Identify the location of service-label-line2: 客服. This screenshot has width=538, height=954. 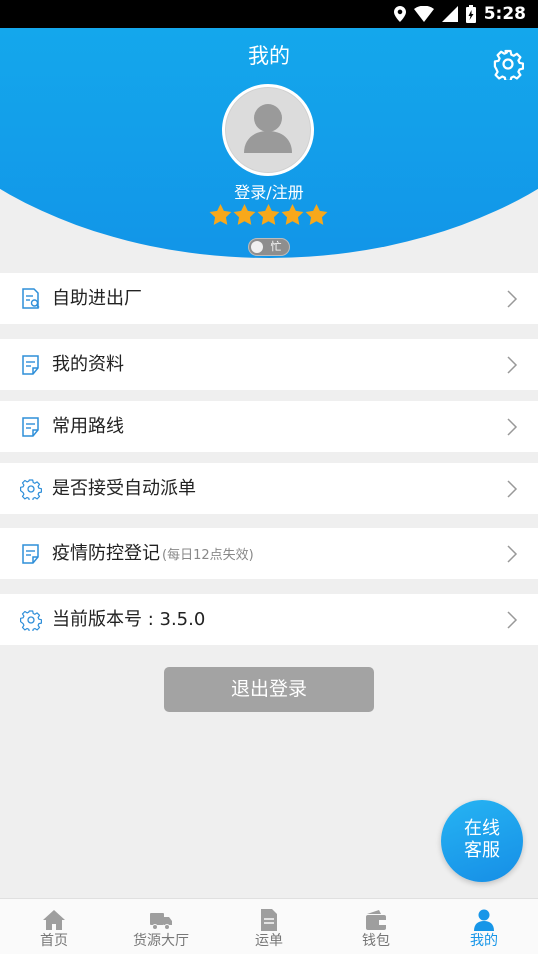
(482, 850).